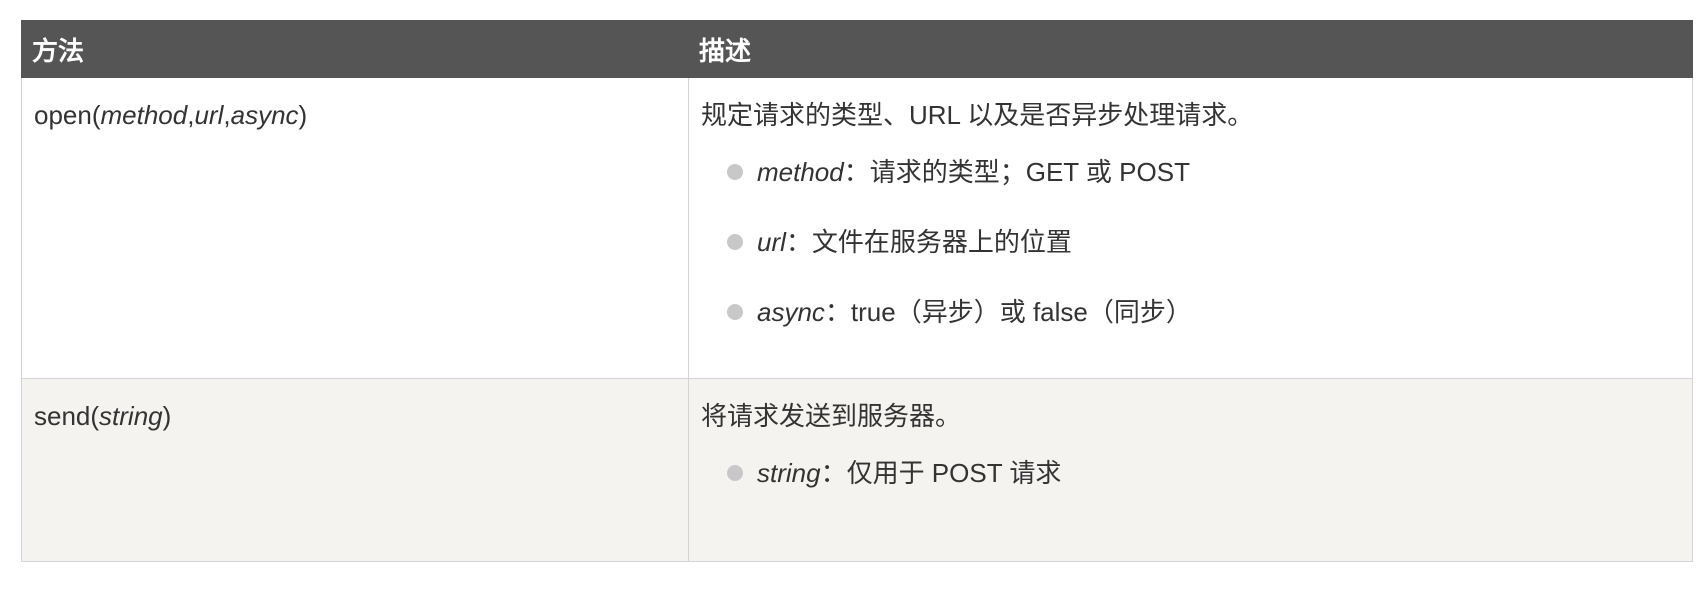 The height and width of the screenshot is (596, 1706). Describe the element at coordinates (977, 115) in the screenshot. I see `description-text: 规定请求的类型、URL 以及是否异步处理请求。` at that location.